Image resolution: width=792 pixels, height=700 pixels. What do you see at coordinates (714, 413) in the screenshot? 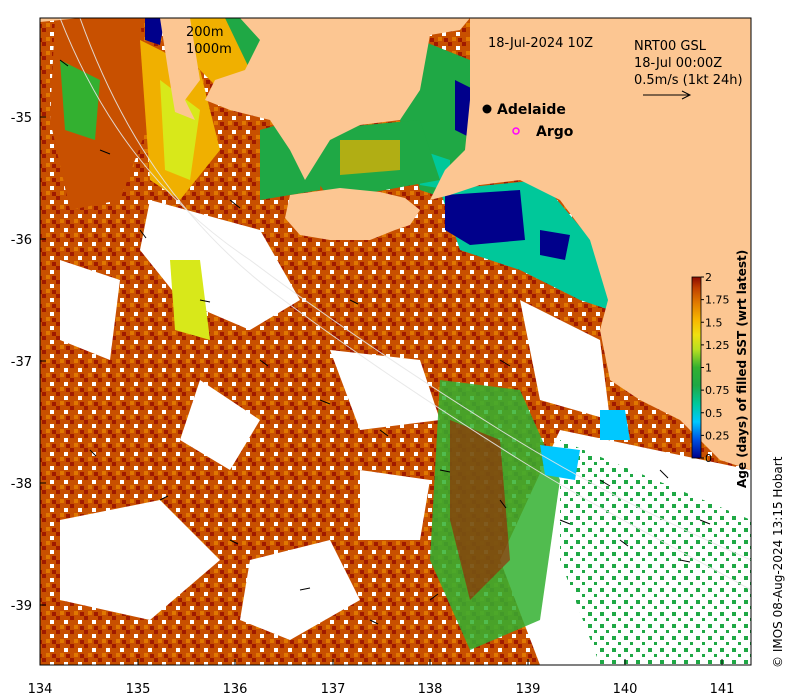
I see `colorbar-tick-label: 0.5` at bounding box center [714, 413].